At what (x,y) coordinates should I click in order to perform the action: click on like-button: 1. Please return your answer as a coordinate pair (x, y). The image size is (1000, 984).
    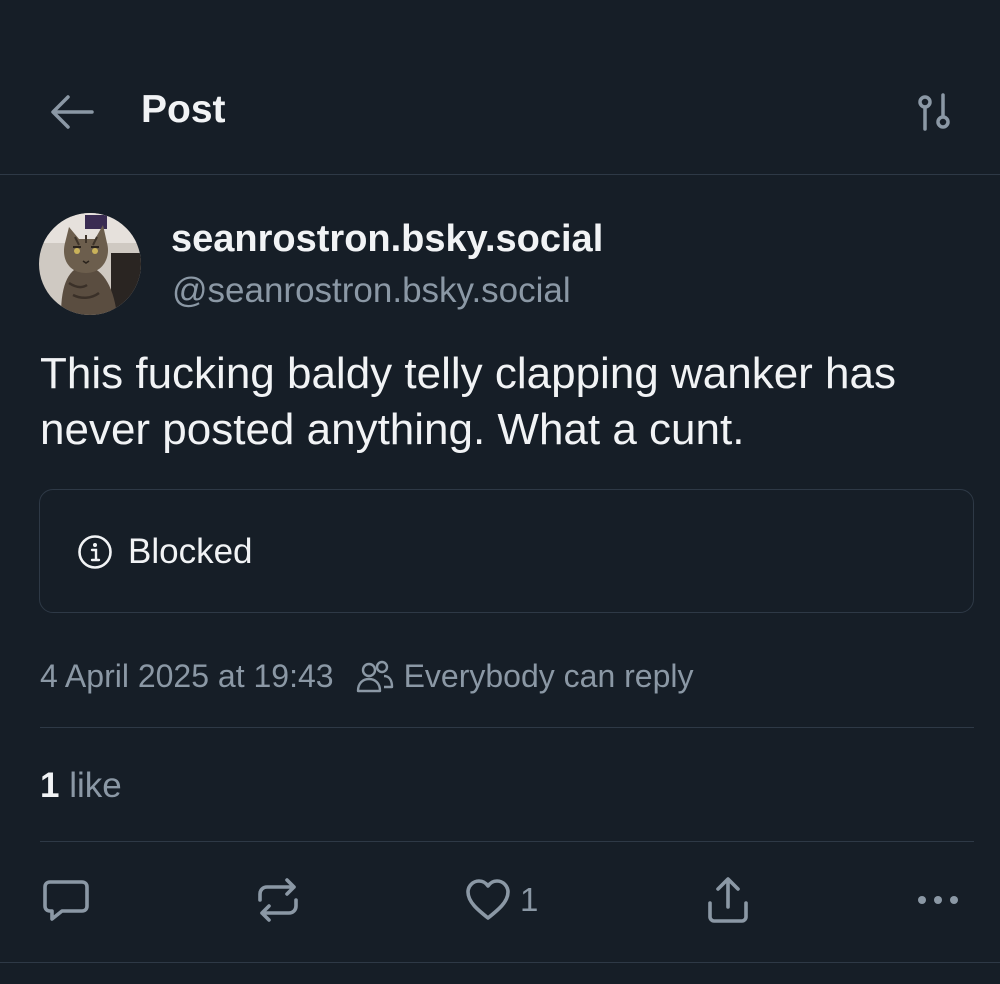
    Looking at the image, I should click on (501, 900).